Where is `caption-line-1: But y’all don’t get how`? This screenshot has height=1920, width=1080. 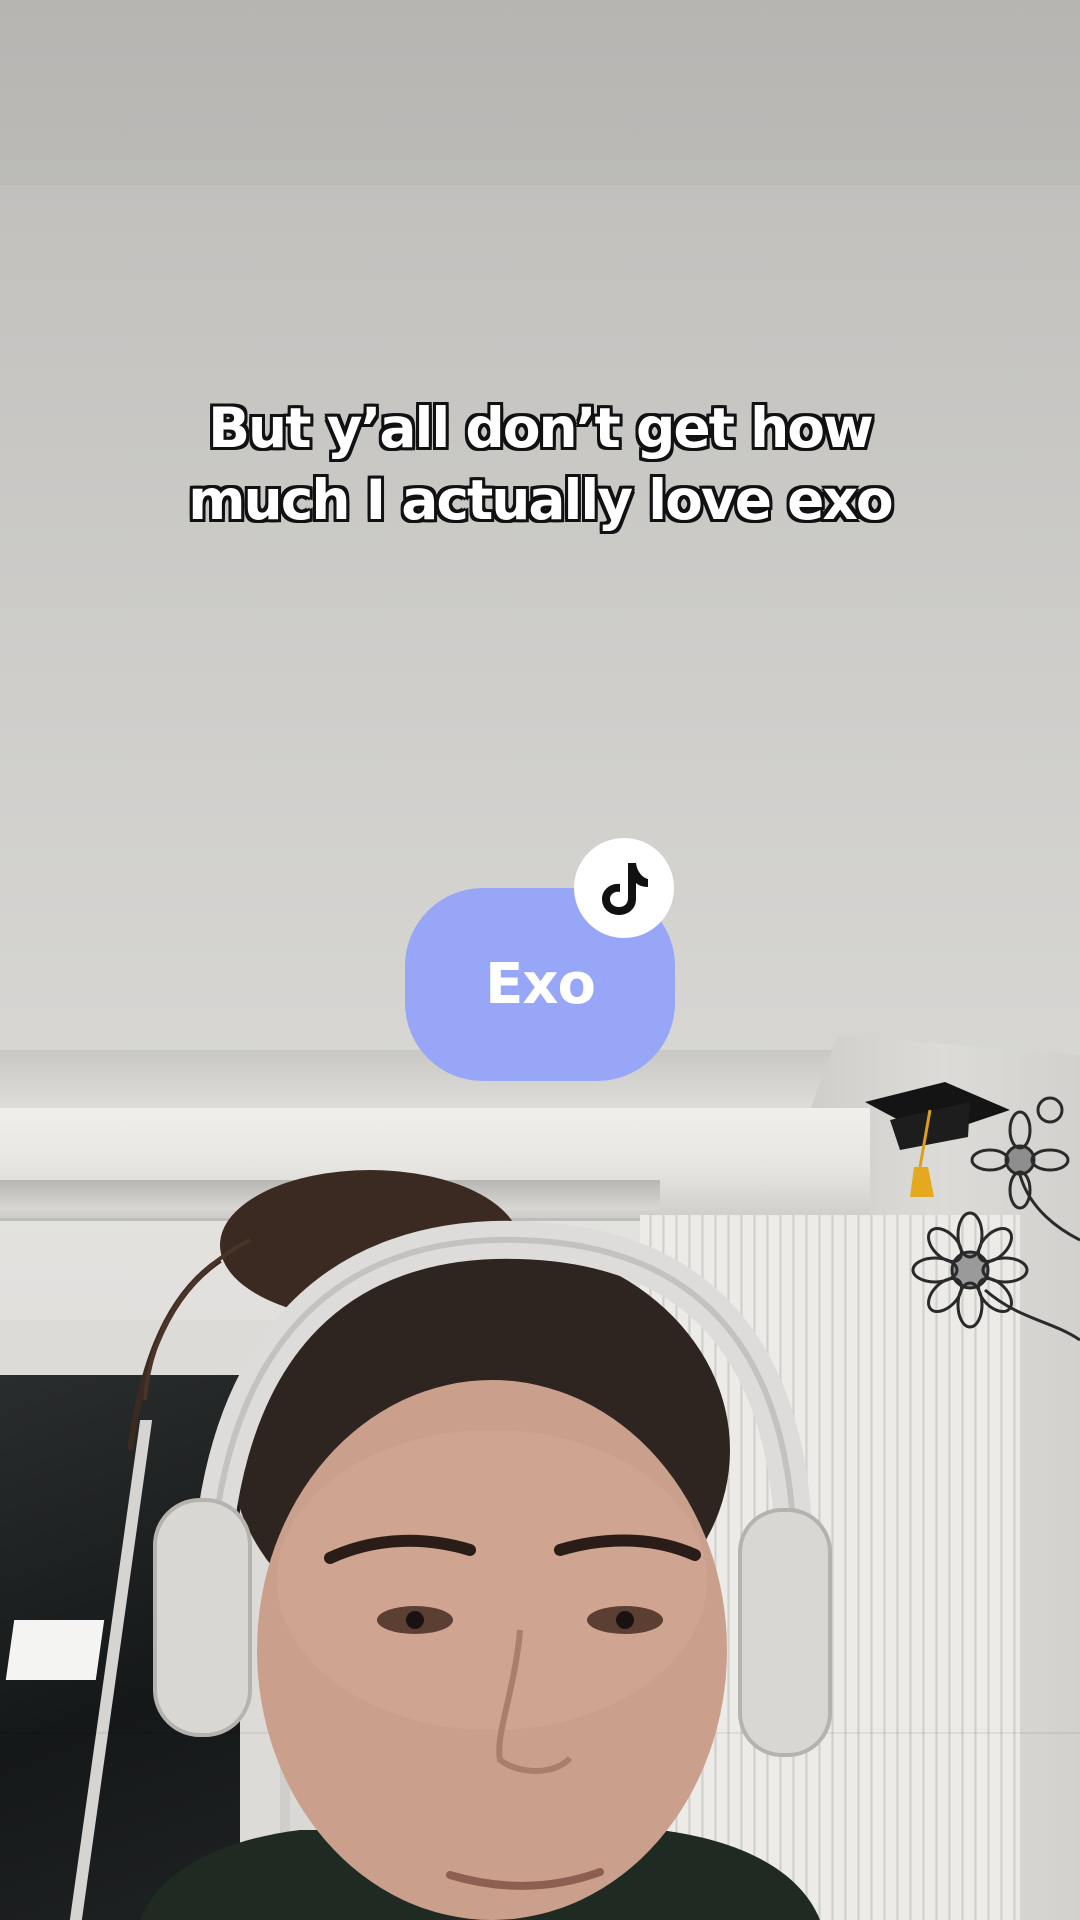
caption-line-1: But y’all don’t get how is located at coordinates (541, 428).